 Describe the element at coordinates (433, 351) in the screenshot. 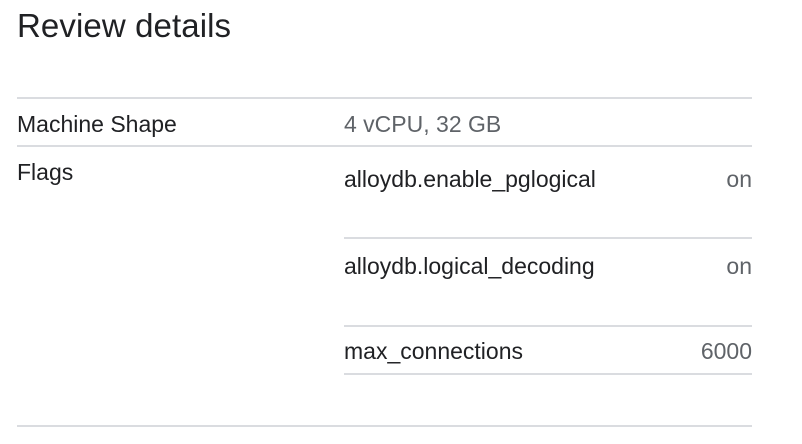

I see `flag-name: max_connections` at that location.